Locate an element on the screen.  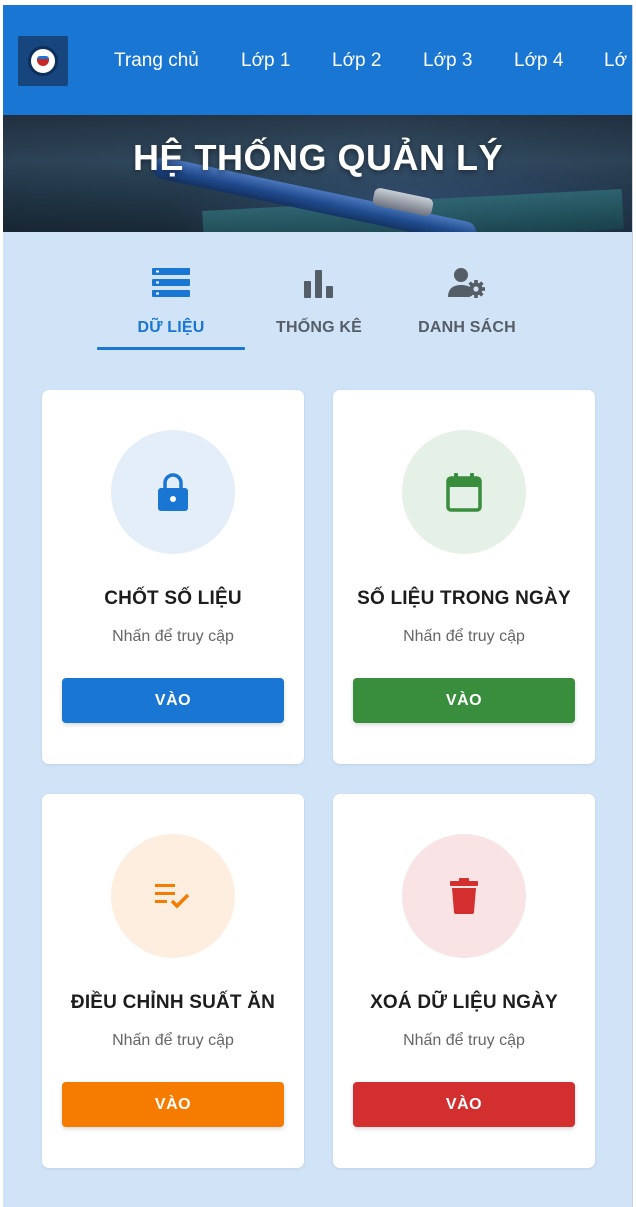
user-settings-icon is located at coordinates (467, 283).